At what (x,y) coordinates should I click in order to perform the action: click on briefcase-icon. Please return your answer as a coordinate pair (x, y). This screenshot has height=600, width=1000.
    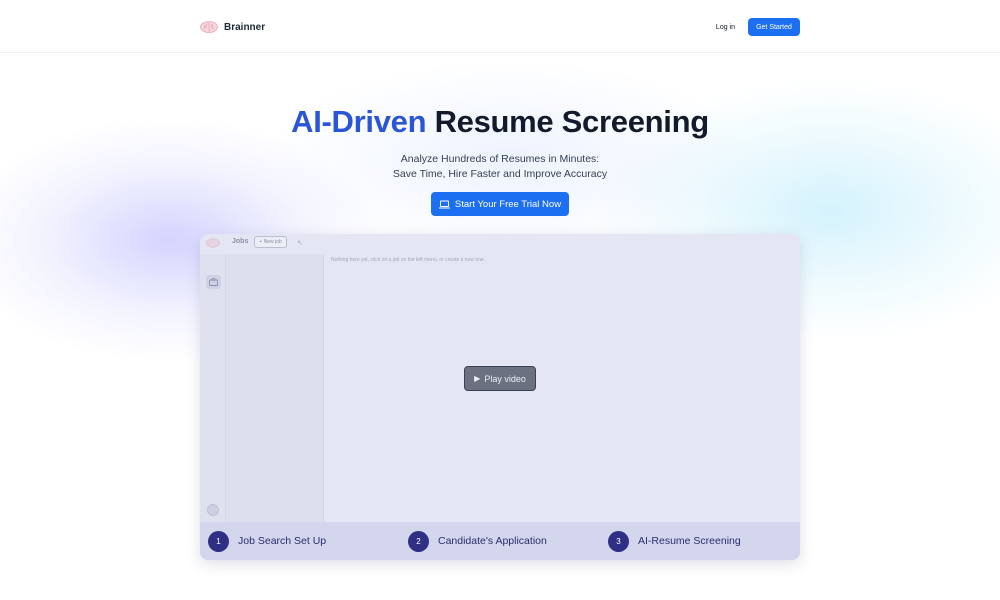
    Looking at the image, I should click on (213, 282).